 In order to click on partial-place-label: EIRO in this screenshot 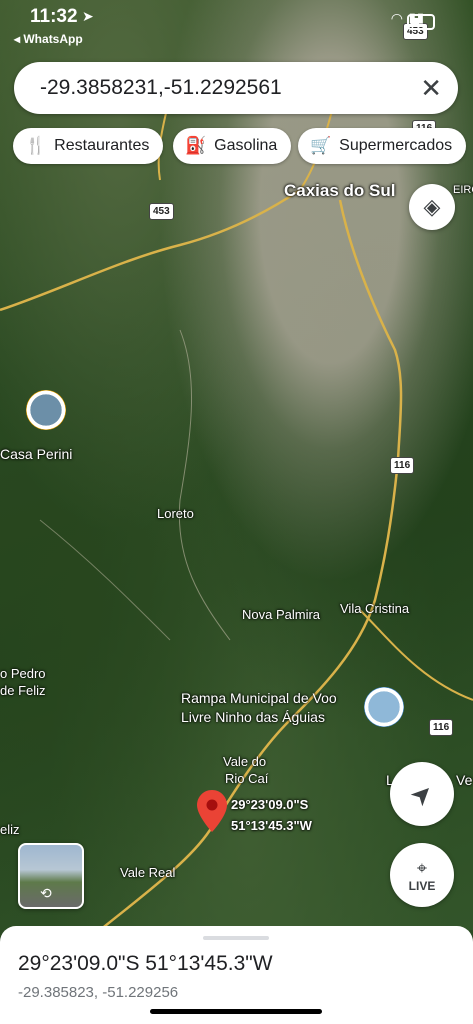, I will do `click(463, 190)`.